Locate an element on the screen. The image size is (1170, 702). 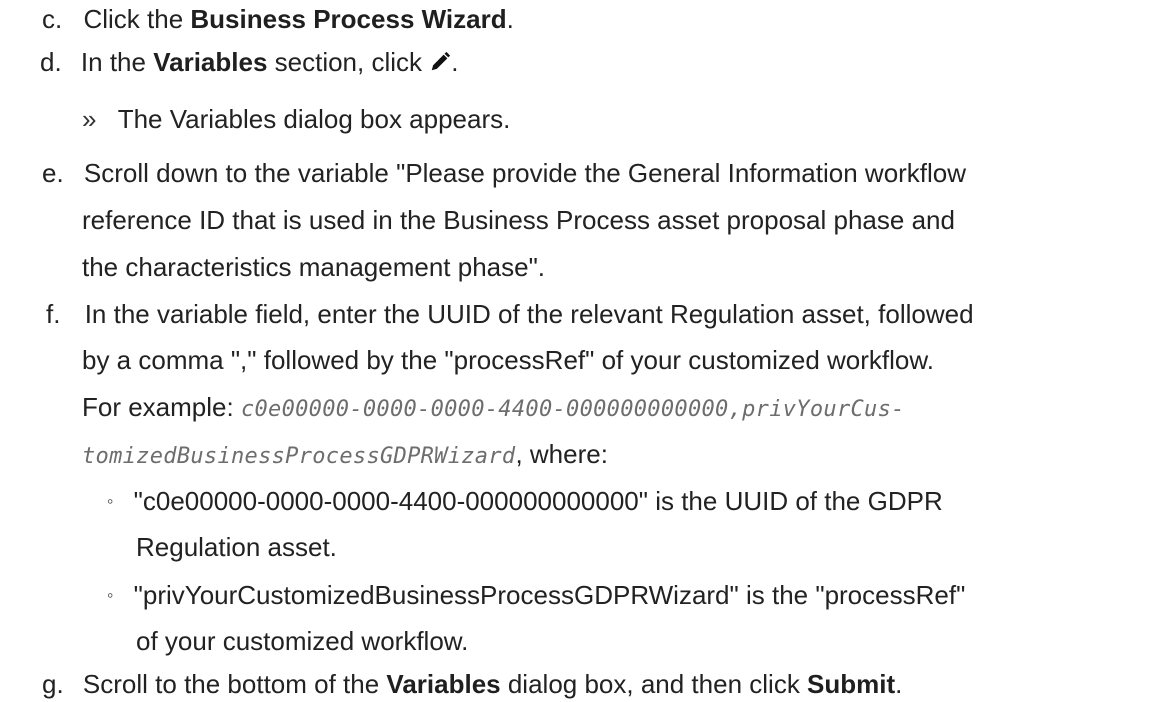
step-d: d. In the Variables section, click . is located at coordinates (249, 62).